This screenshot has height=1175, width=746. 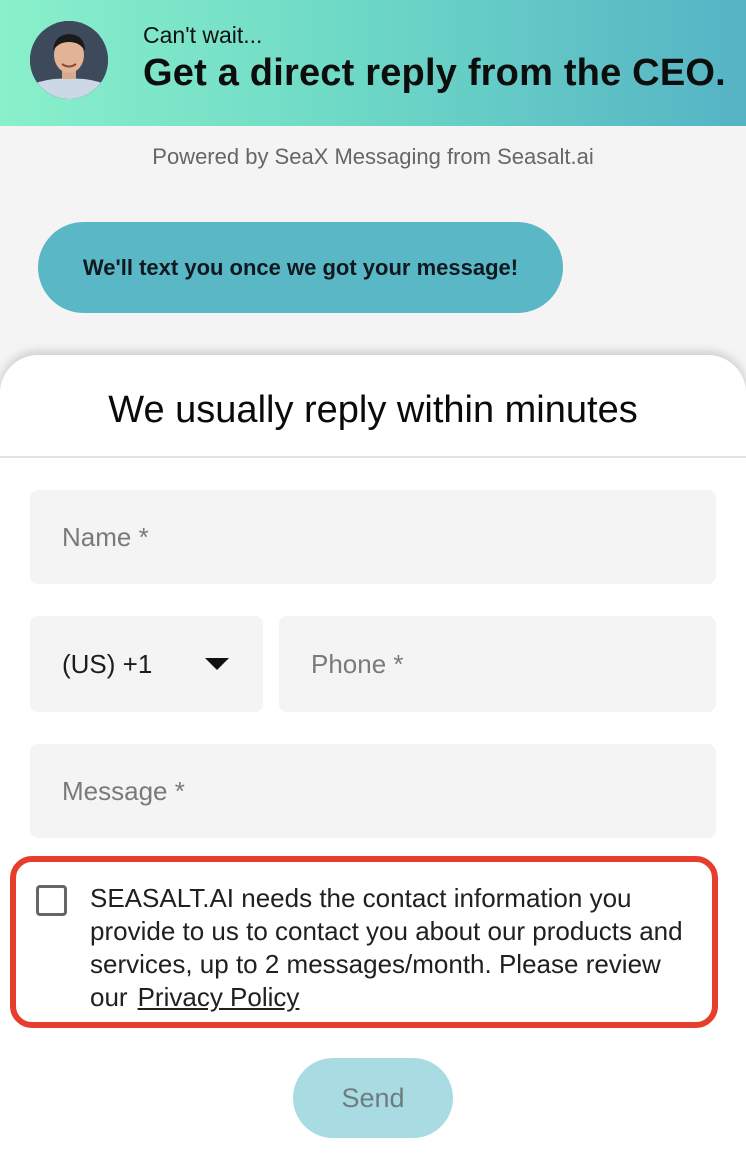 I want to click on name-input: Name *, so click(x=373, y=537).